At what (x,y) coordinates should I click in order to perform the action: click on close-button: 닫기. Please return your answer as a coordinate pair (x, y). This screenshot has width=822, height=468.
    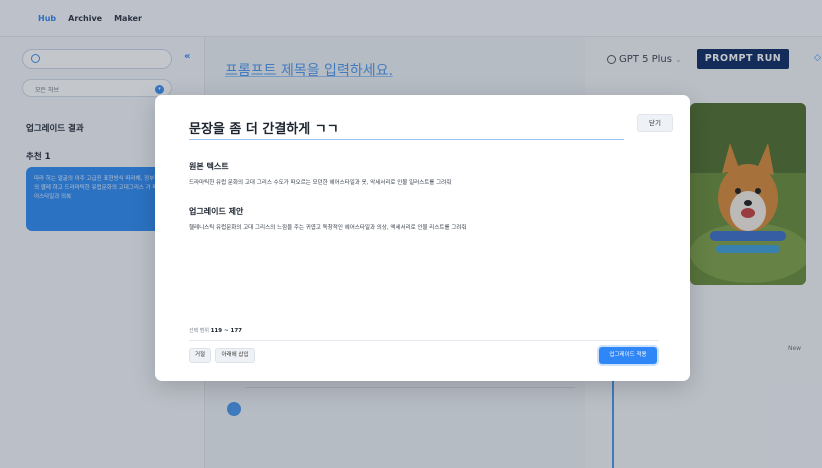
    Looking at the image, I should click on (655, 123).